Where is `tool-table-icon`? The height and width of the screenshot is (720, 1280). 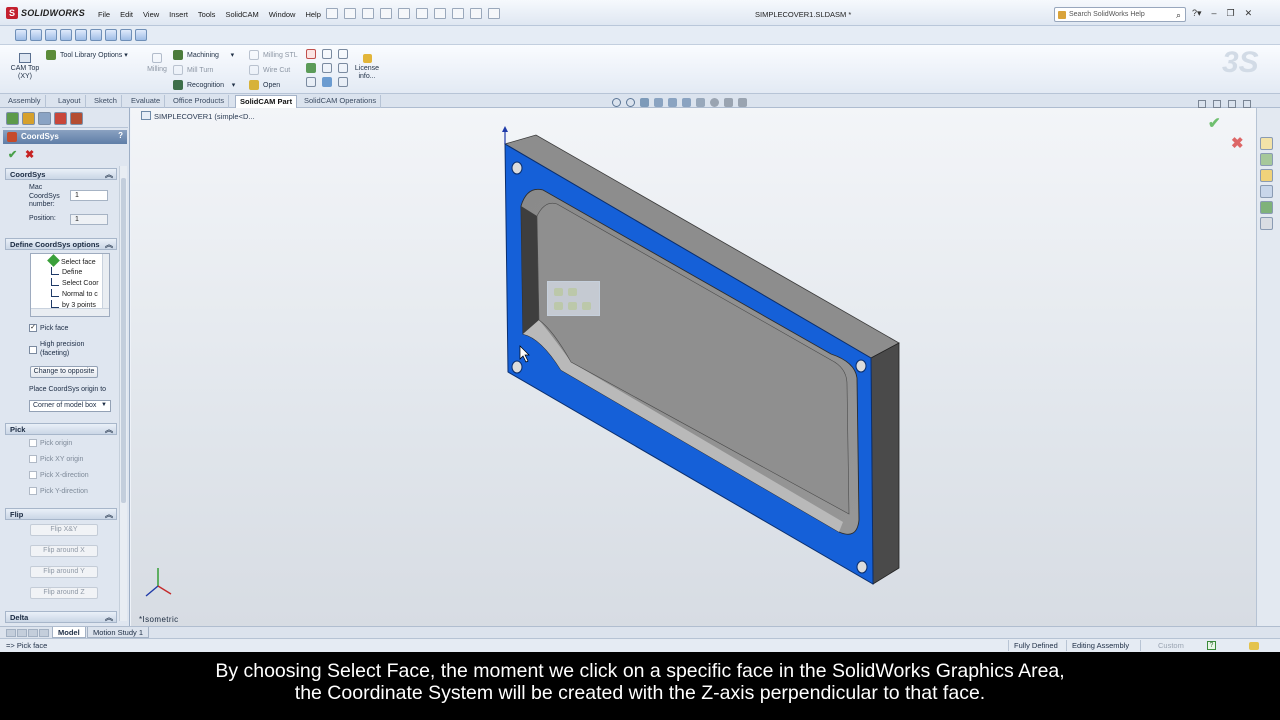 tool-table-icon is located at coordinates (327, 68).